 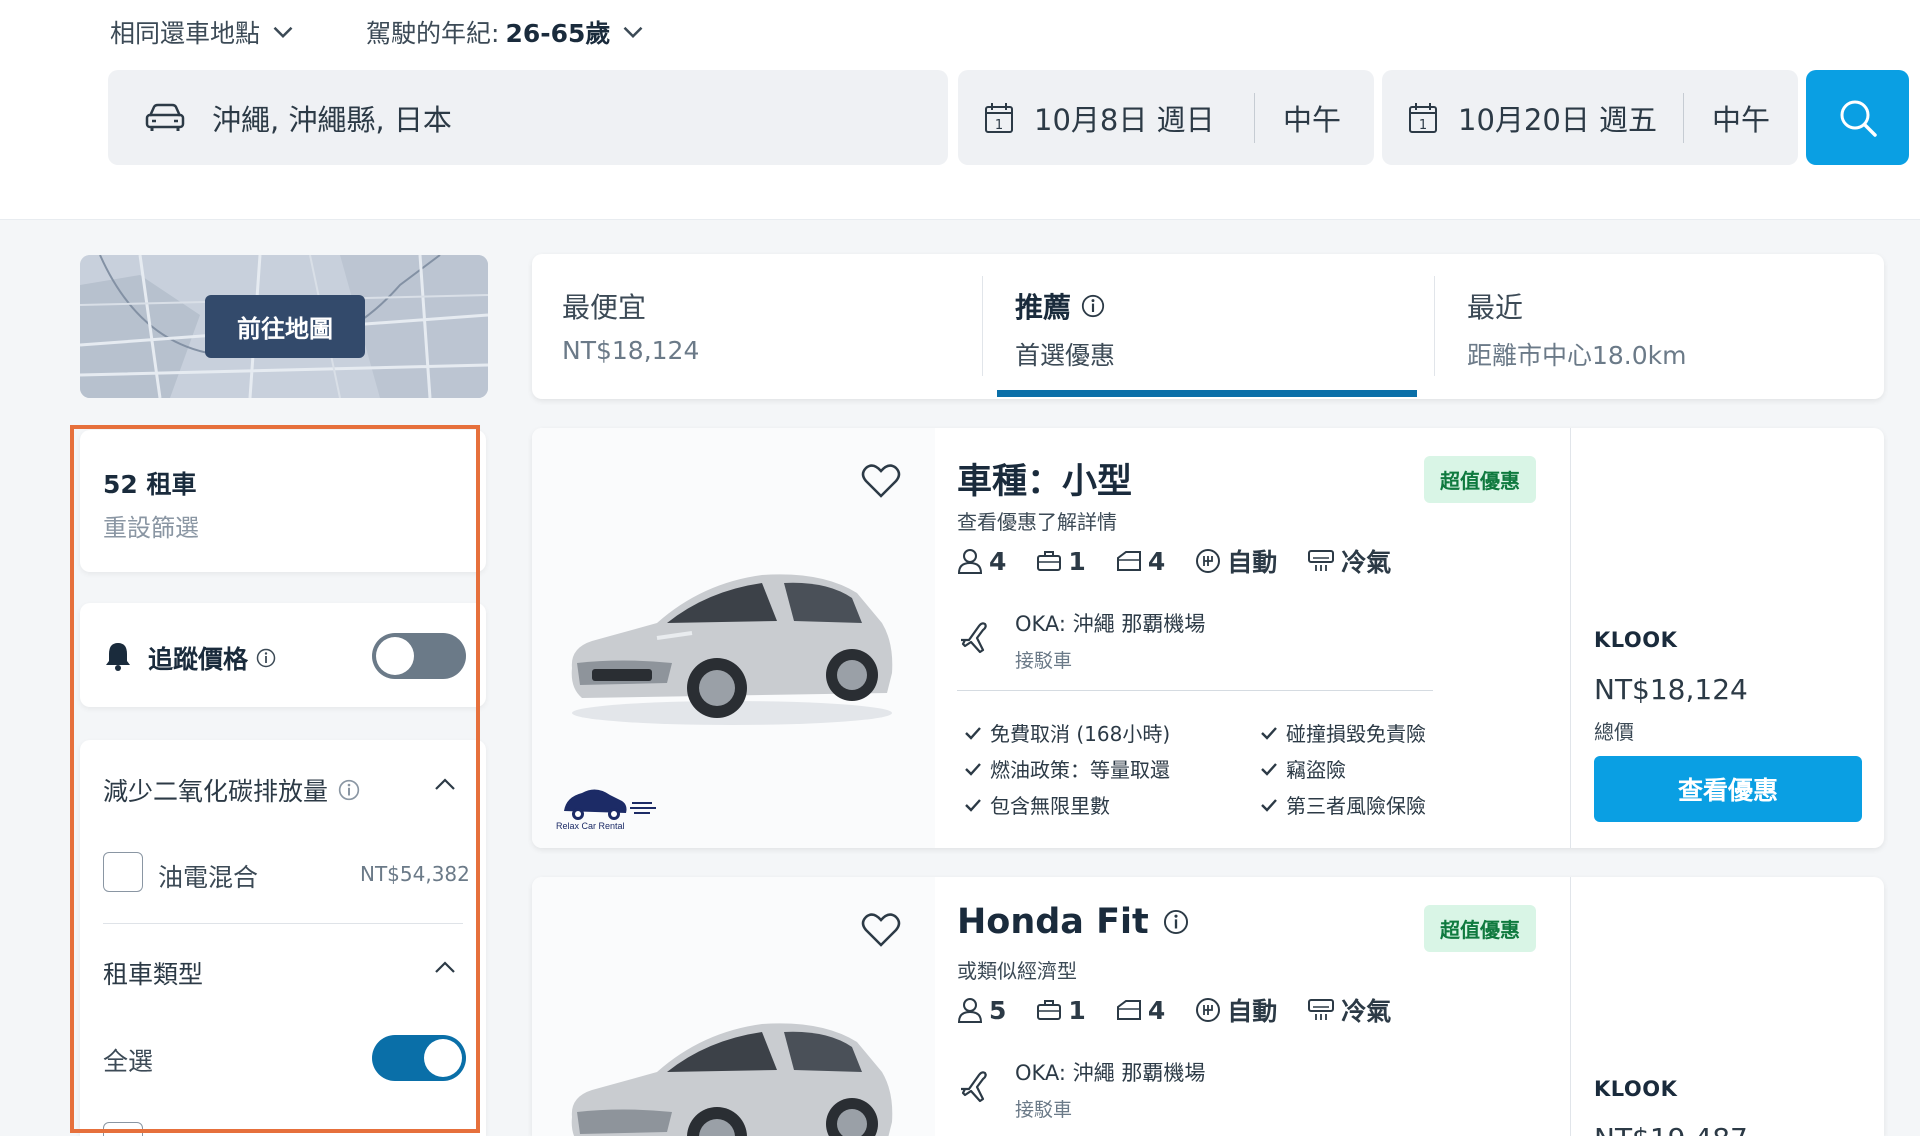 What do you see at coordinates (1189, 561) in the screenshot?
I see `car-specs: 4 1 4 自動 冷氣` at bounding box center [1189, 561].